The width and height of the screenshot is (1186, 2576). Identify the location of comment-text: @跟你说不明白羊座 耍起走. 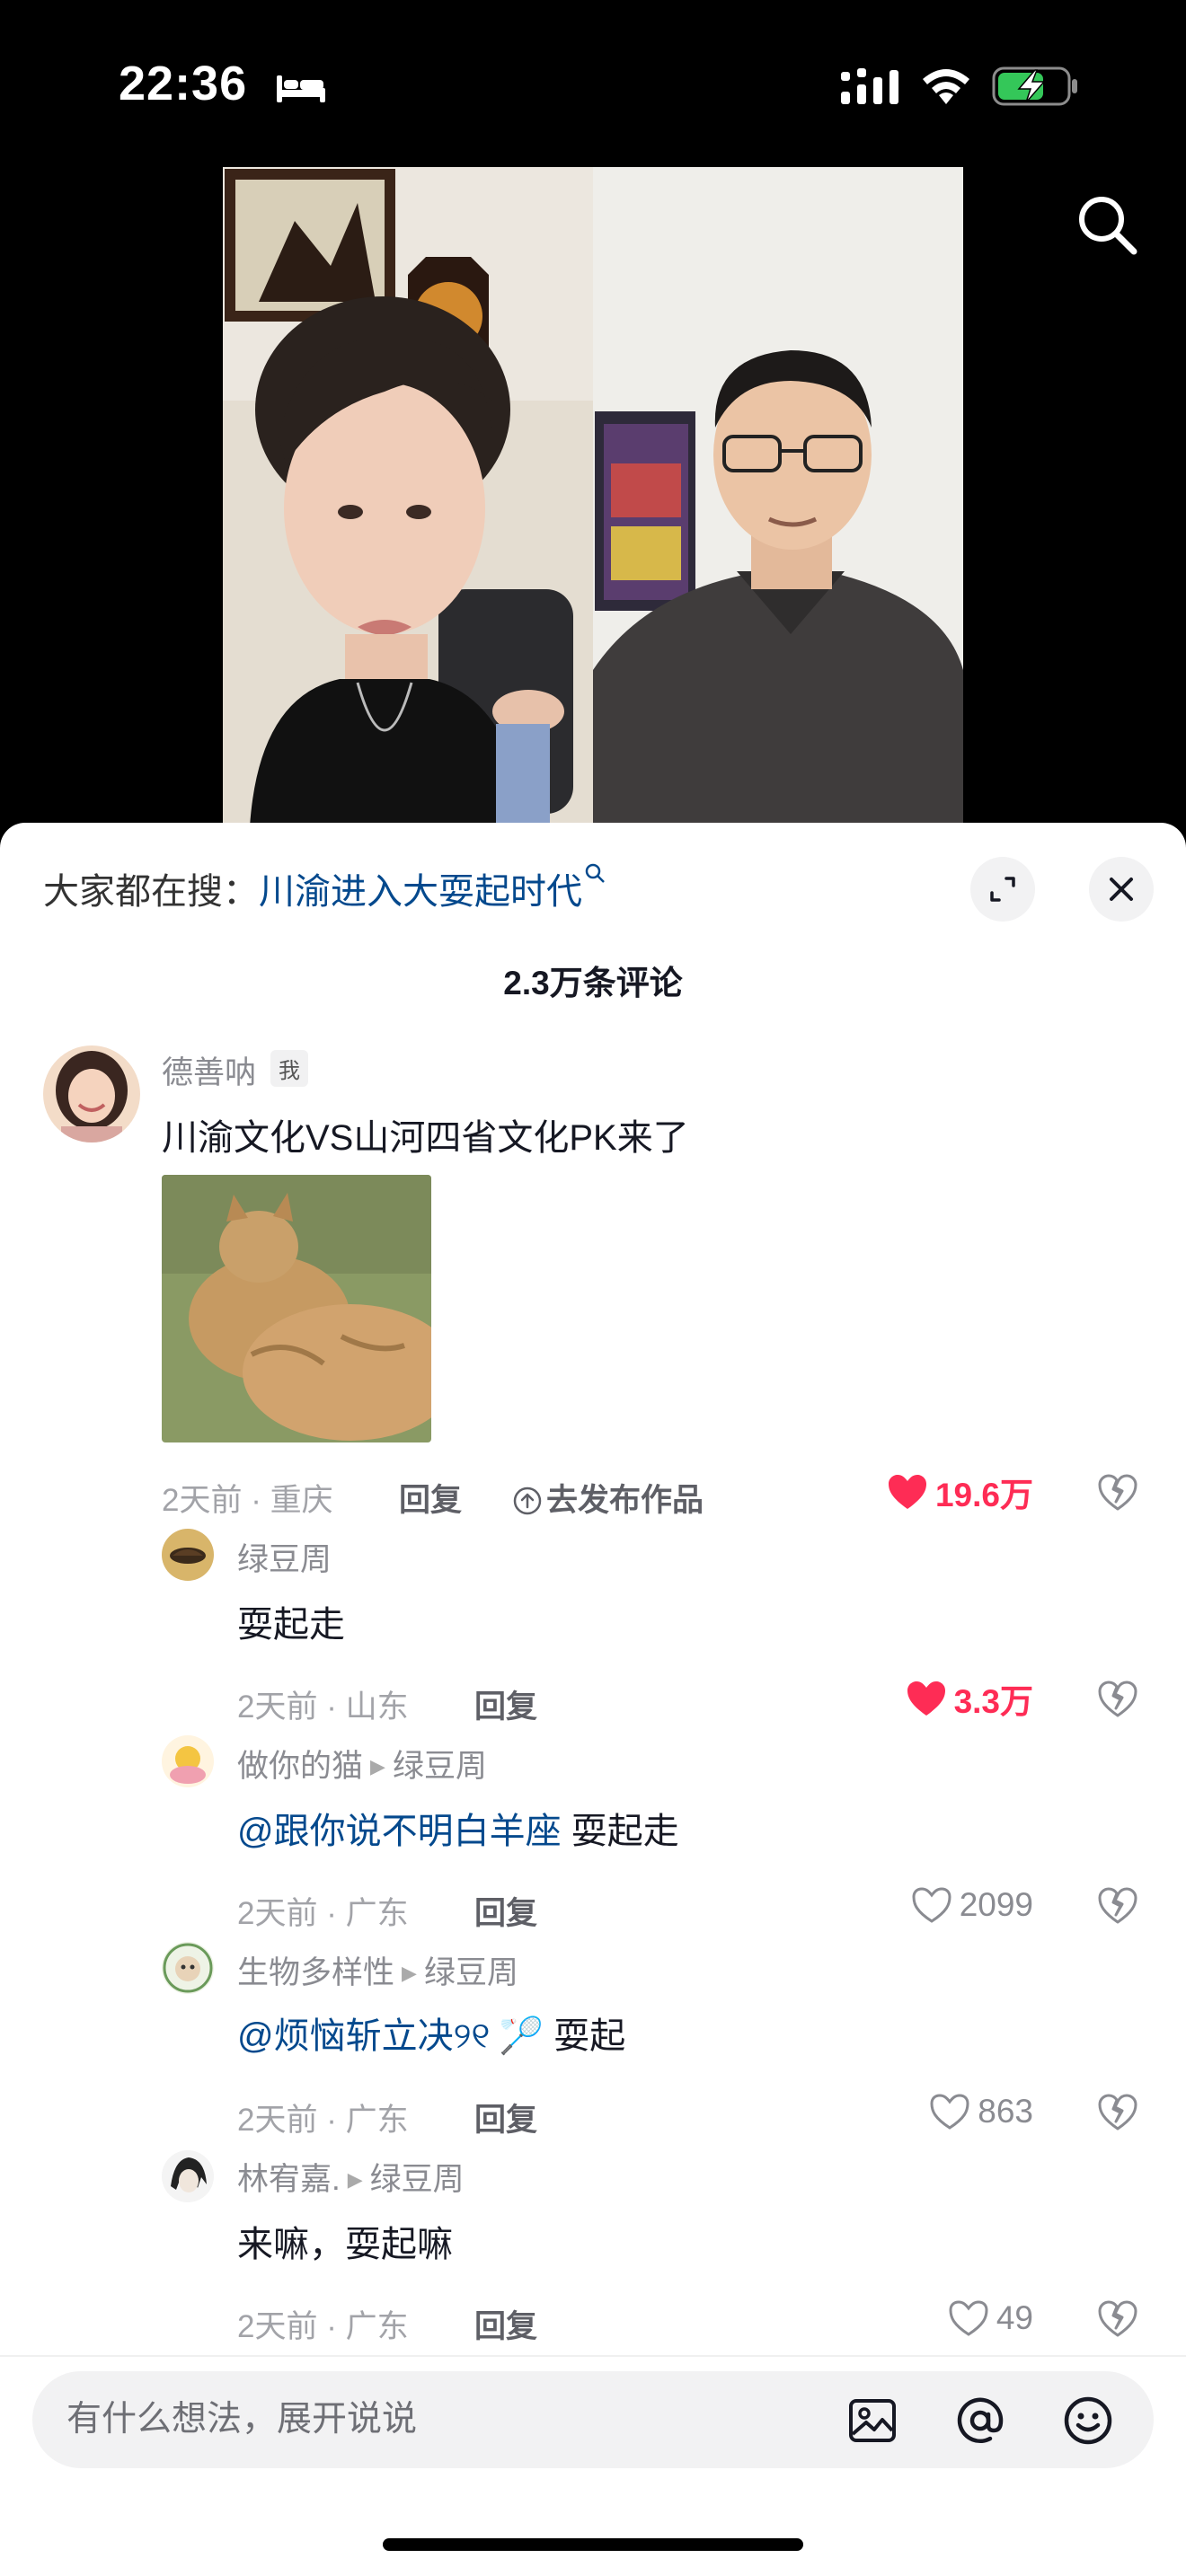
(458, 1831).